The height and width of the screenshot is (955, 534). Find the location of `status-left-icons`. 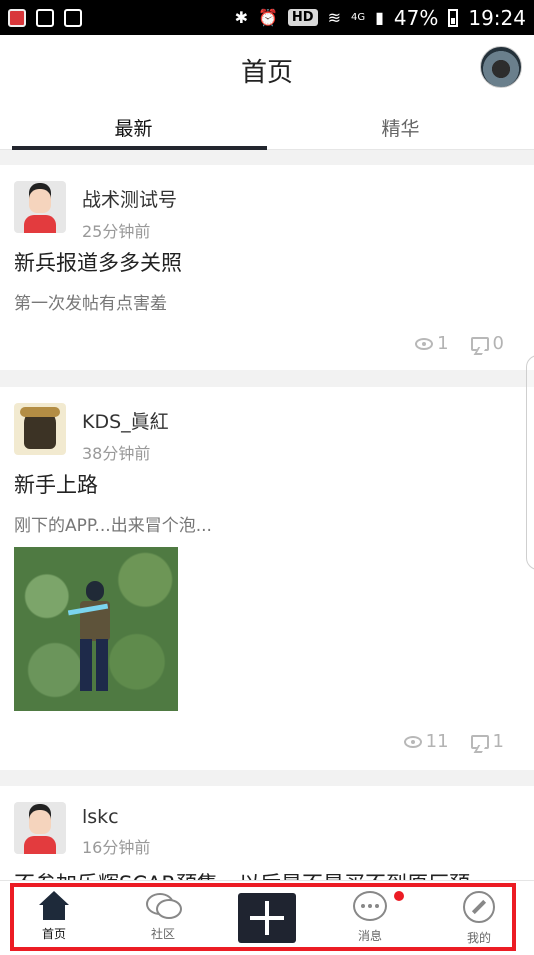

status-left-icons is located at coordinates (45, 17).